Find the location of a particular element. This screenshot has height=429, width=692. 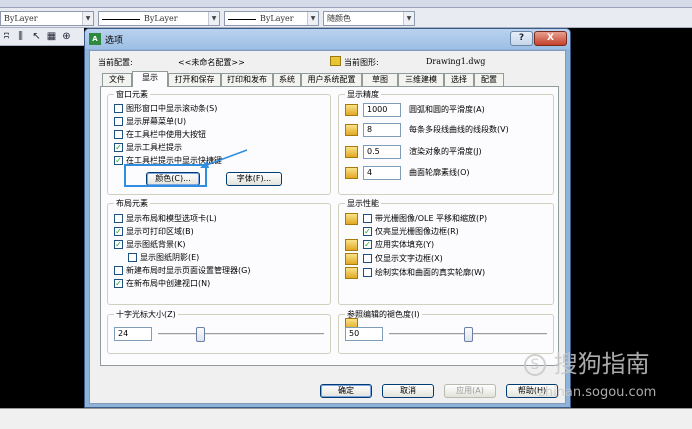

xref-fade-slider-thumb is located at coordinates (468, 334).